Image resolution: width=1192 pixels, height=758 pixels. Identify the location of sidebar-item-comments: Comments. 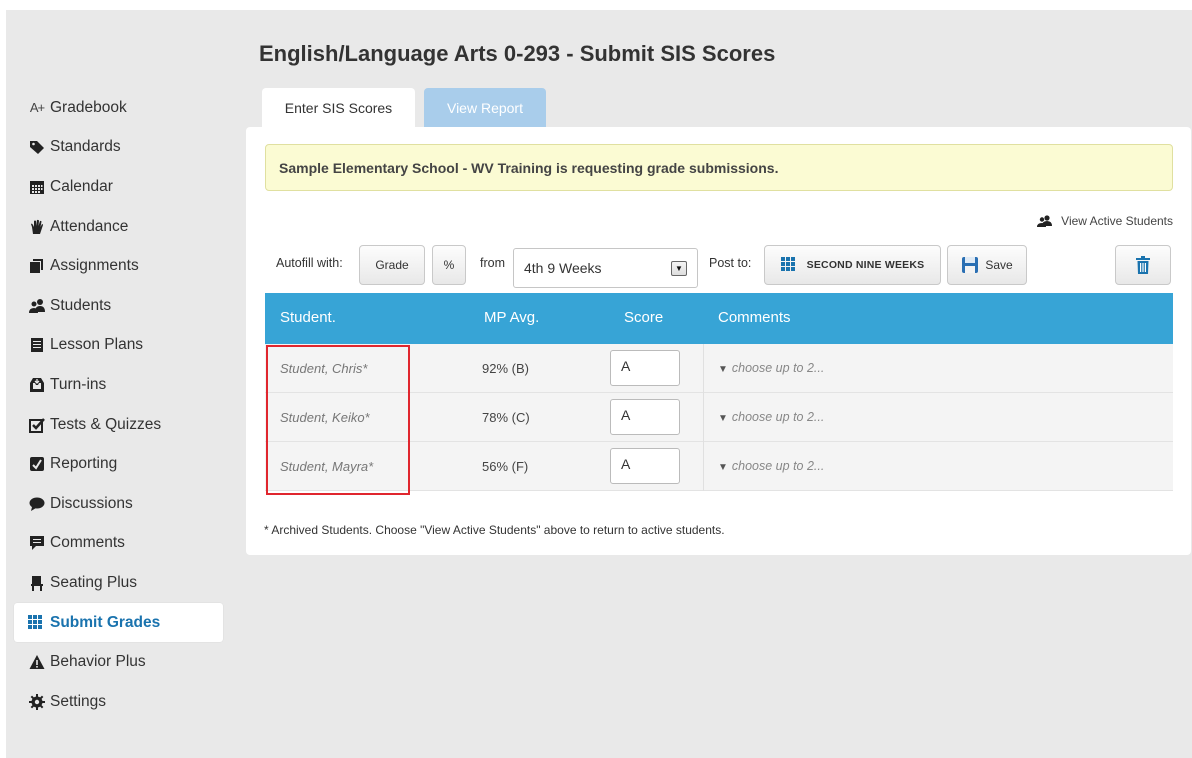
(119, 544).